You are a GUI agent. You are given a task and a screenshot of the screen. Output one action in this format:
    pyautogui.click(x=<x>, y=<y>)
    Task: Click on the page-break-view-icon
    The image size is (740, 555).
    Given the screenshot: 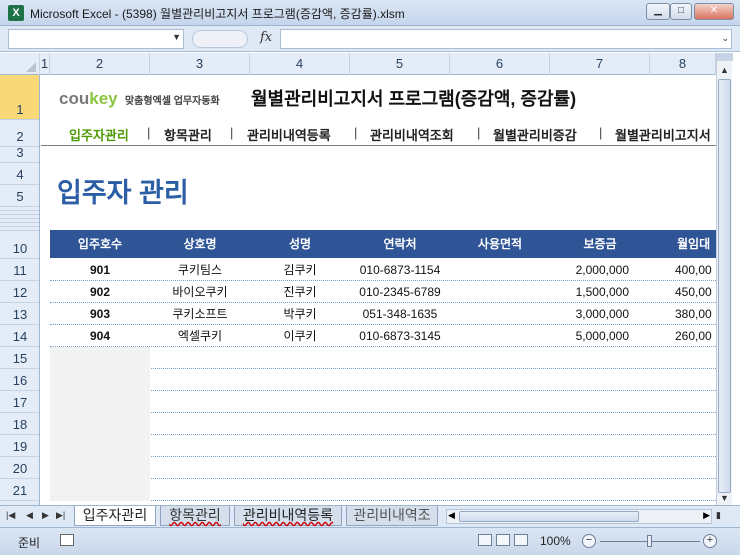 What is the action you would take?
    pyautogui.click(x=521, y=540)
    